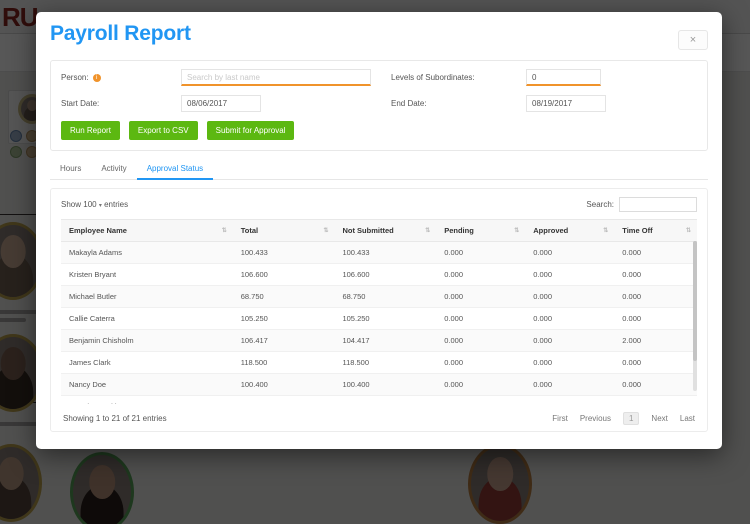  Describe the element at coordinates (385, 340) in the screenshot. I see `cell-not-submitted: 104.417` at that location.